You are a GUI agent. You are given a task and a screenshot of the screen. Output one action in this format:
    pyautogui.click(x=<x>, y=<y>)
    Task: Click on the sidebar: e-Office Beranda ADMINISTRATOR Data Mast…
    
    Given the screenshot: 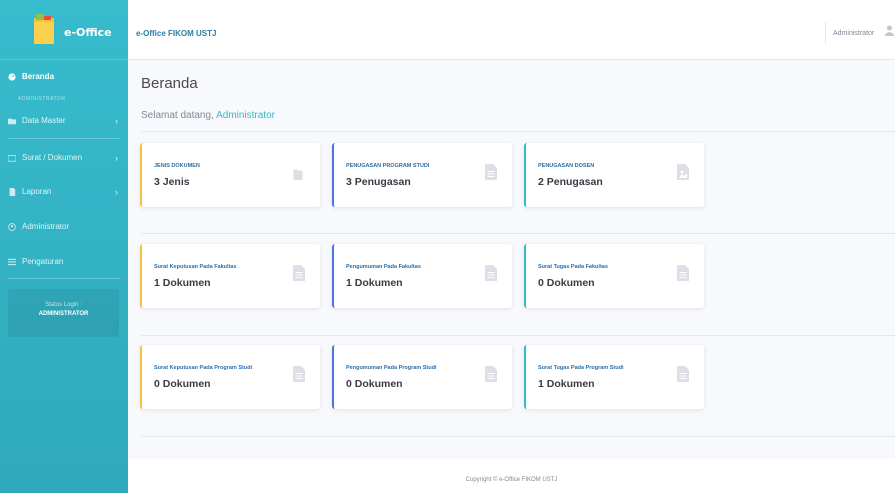 What is the action you would take?
    pyautogui.click(x=64, y=246)
    